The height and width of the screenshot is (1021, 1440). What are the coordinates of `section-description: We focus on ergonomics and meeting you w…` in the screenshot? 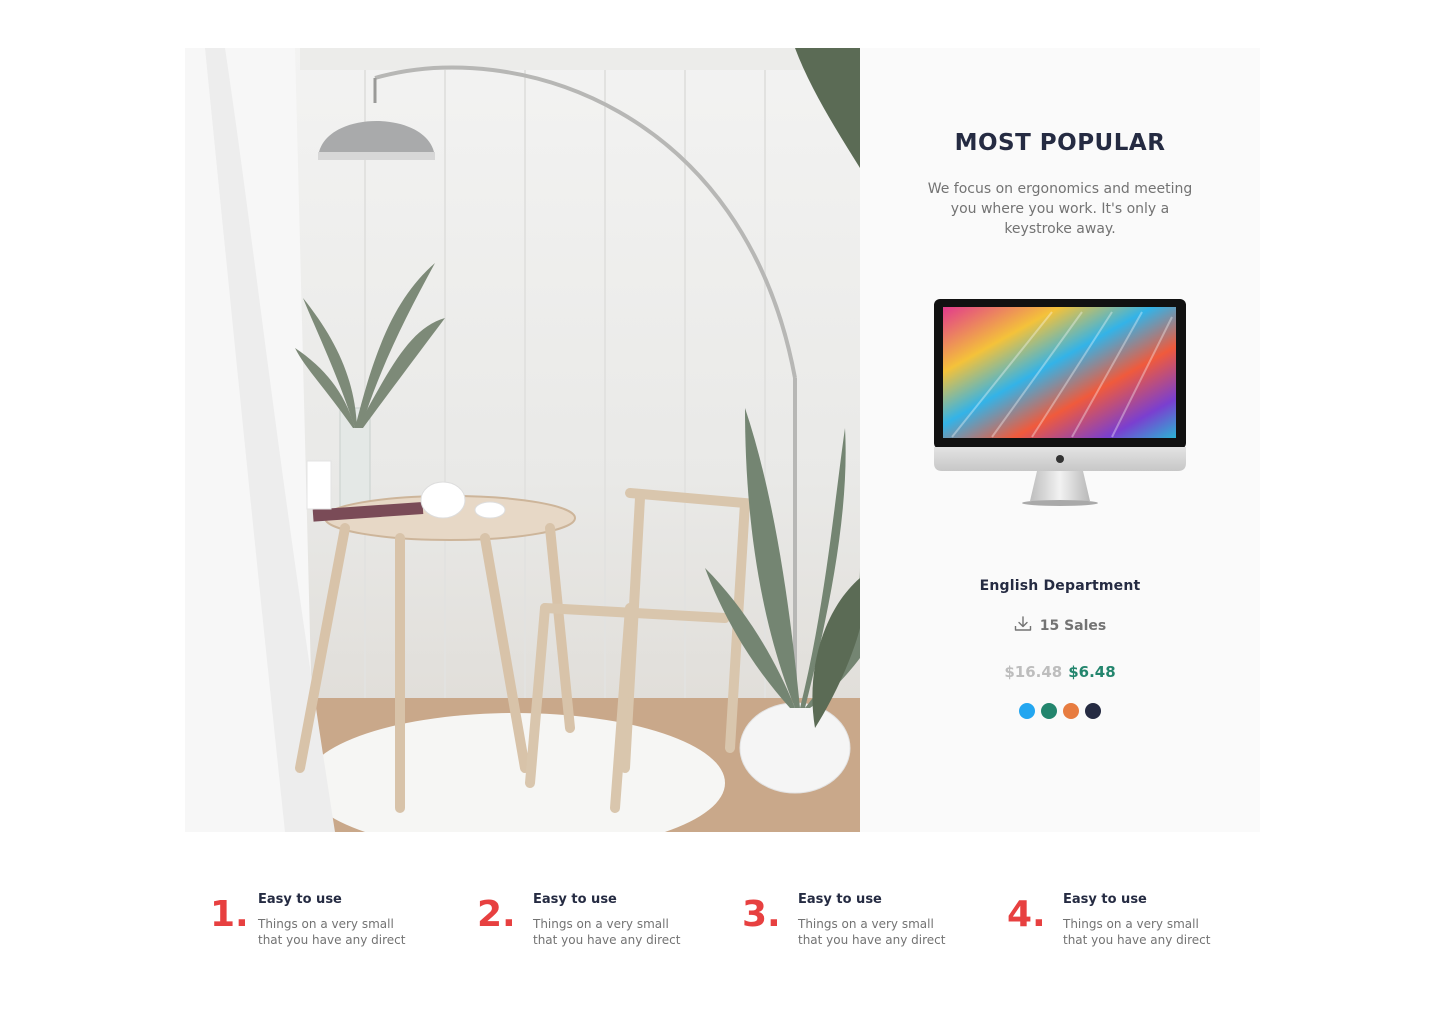 It's located at (1060, 209).